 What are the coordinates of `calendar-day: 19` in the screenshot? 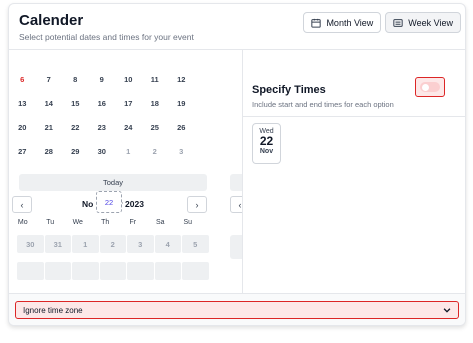 It's located at (181, 103).